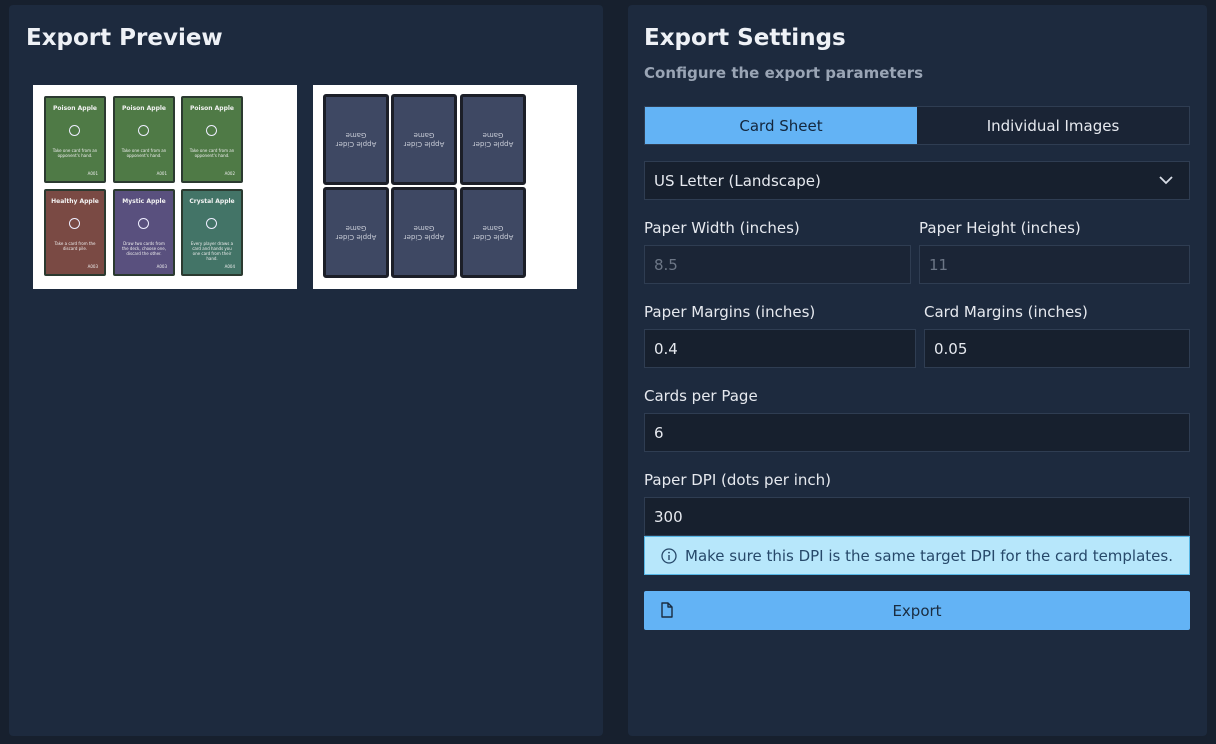 The width and height of the screenshot is (1216, 744). What do you see at coordinates (917, 432) in the screenshot?
I see `cards-per-page-input: 6` at bounding box center [917, 432].